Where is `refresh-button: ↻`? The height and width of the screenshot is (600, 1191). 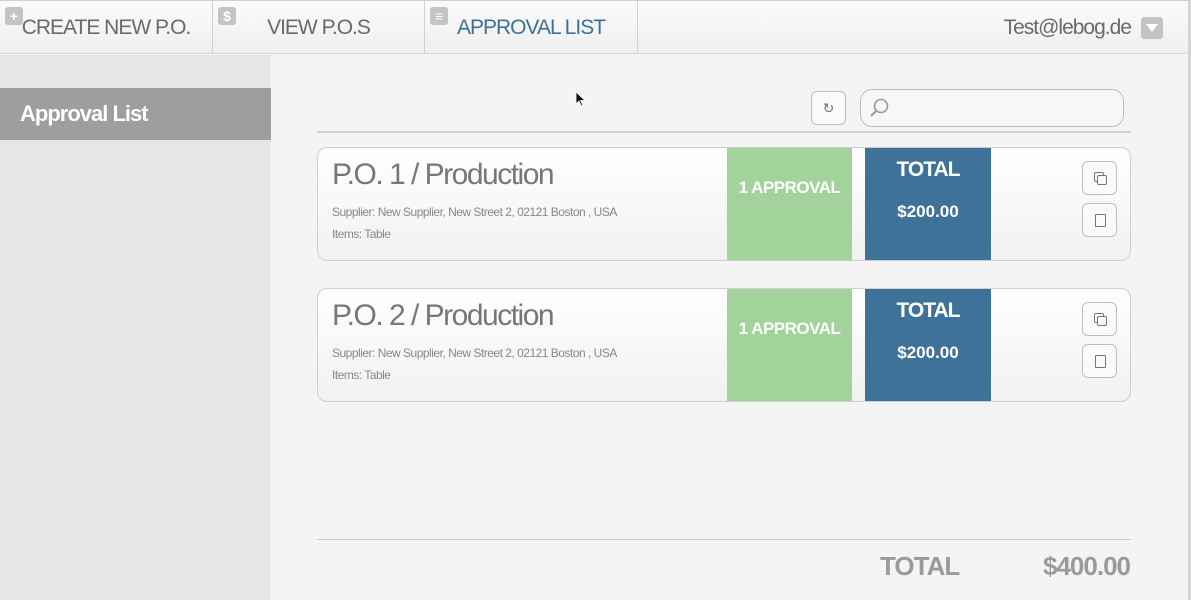 refresh-button: ↻ is located at coordinates (828, 108).